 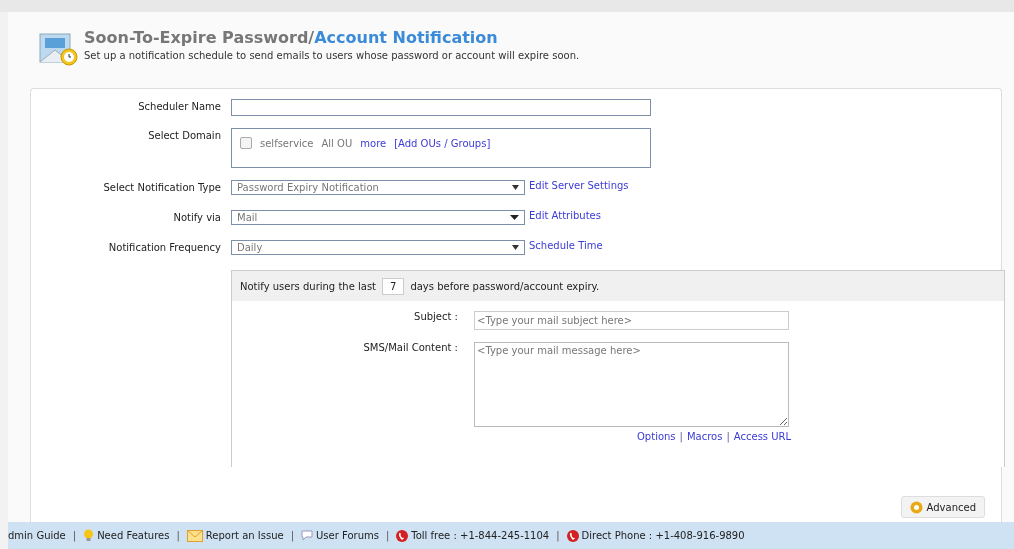 I want to click on dropdown: Daily, so click(x=378, y=247).